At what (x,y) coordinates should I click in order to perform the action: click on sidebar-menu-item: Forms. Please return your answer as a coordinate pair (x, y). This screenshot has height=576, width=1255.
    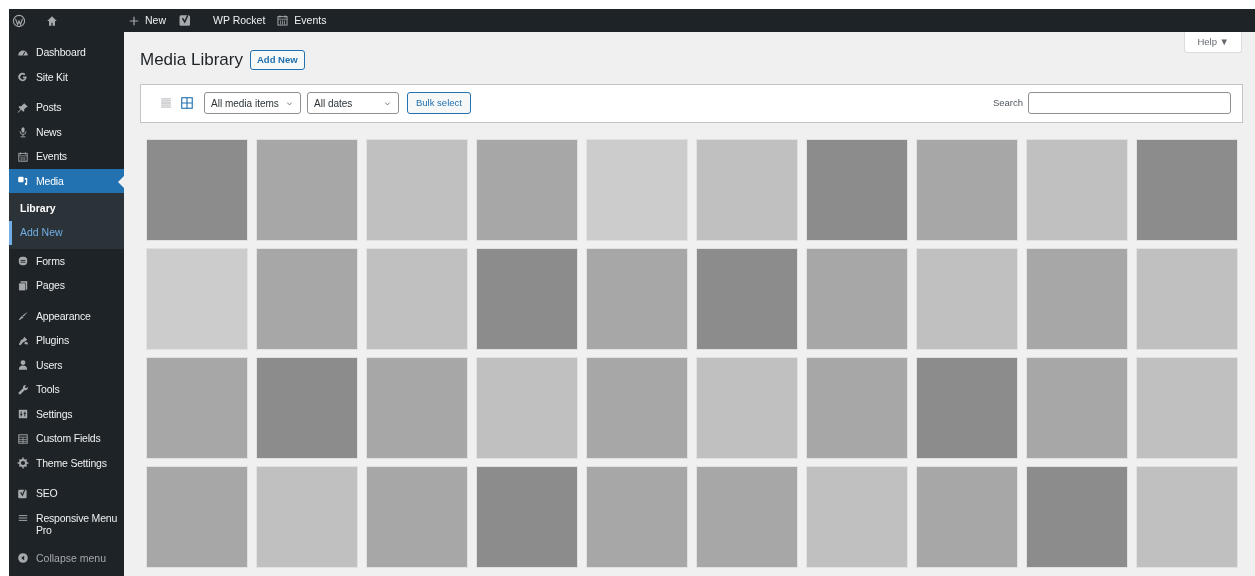
    Looking at the image, I should click on (66, 260).